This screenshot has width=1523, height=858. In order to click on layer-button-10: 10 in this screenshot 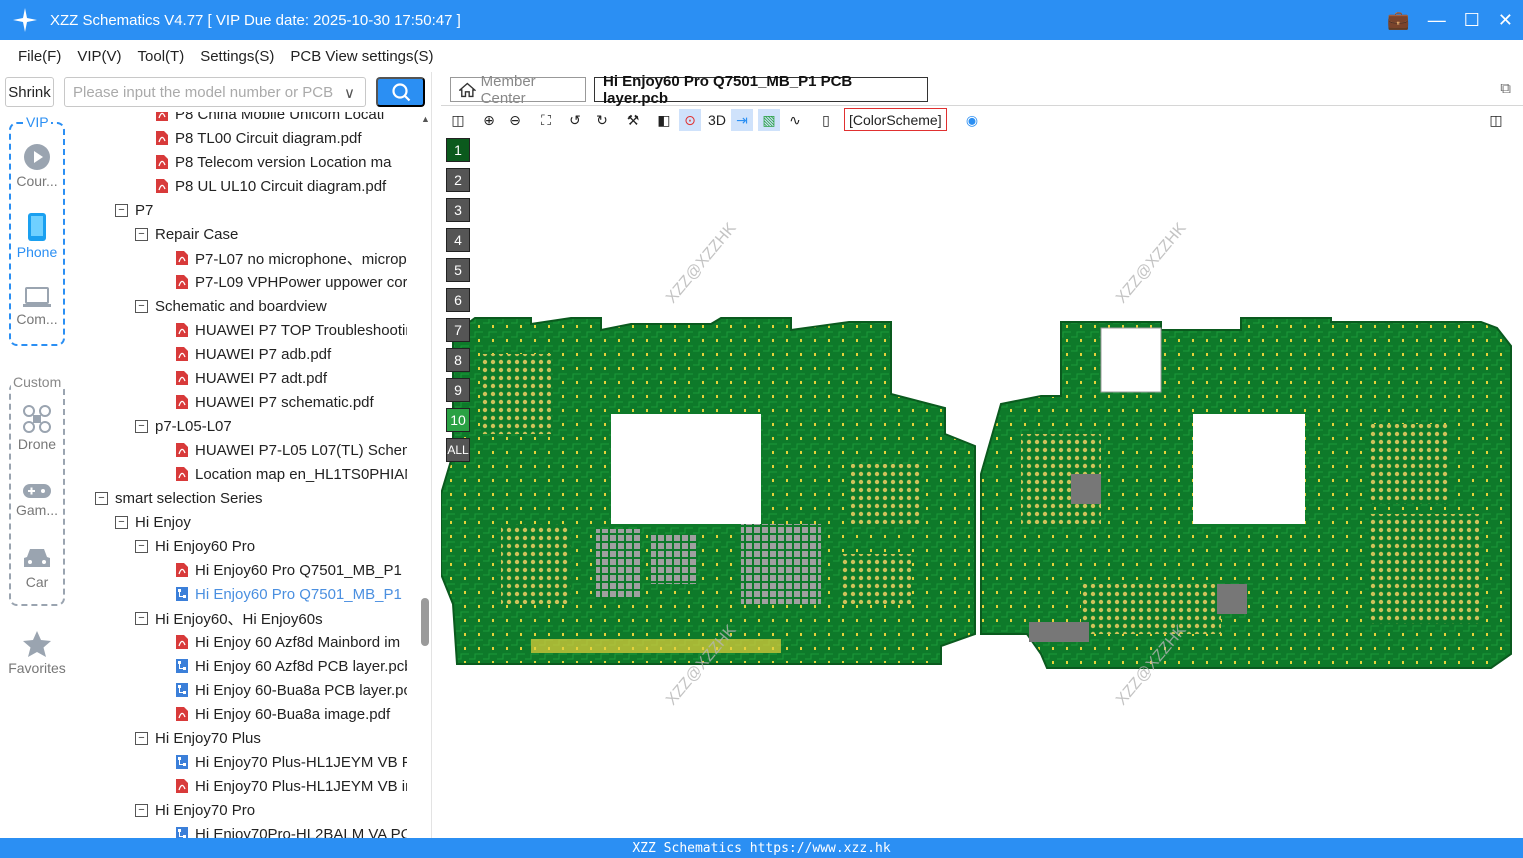, I will do `click(458, 420)`.